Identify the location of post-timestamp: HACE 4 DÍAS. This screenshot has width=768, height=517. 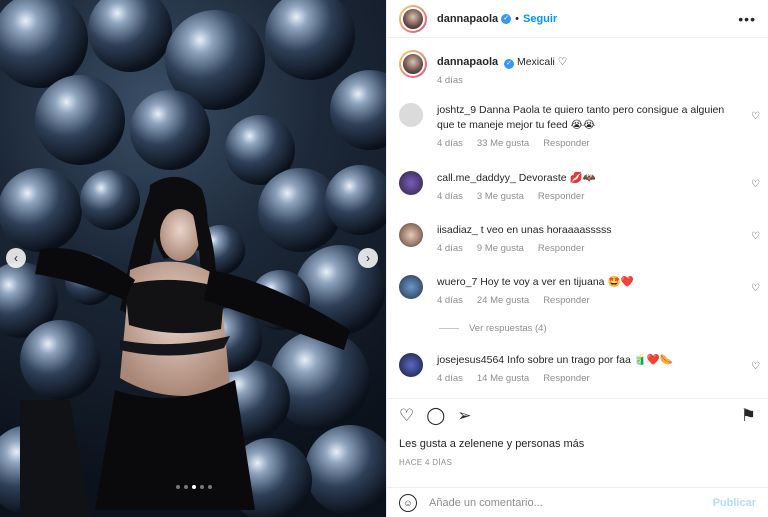
(426, 462).